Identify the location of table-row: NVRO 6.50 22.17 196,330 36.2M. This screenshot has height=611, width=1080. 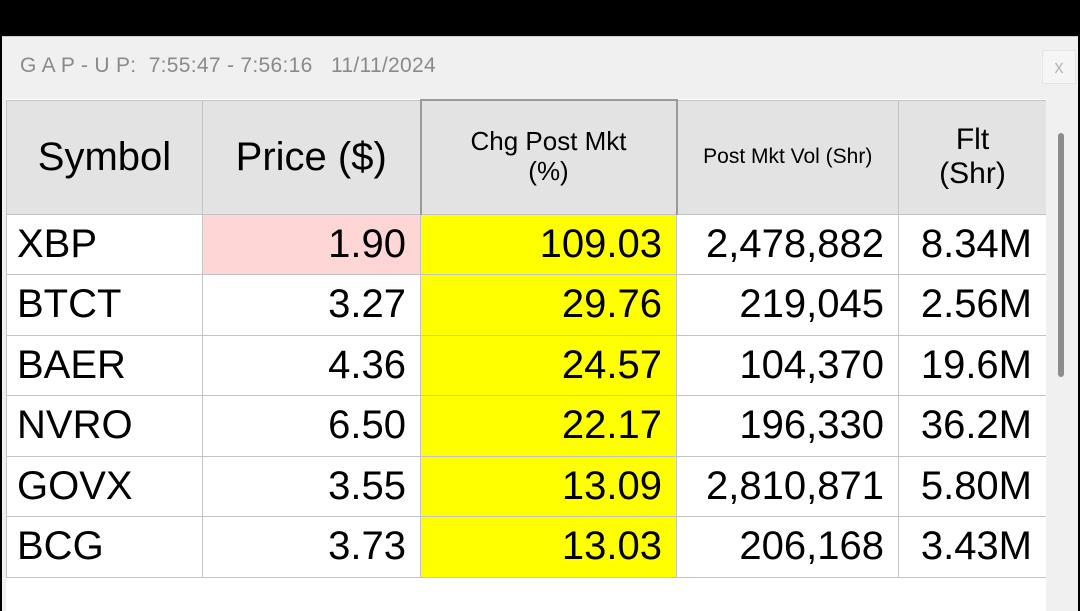
(526, 426).